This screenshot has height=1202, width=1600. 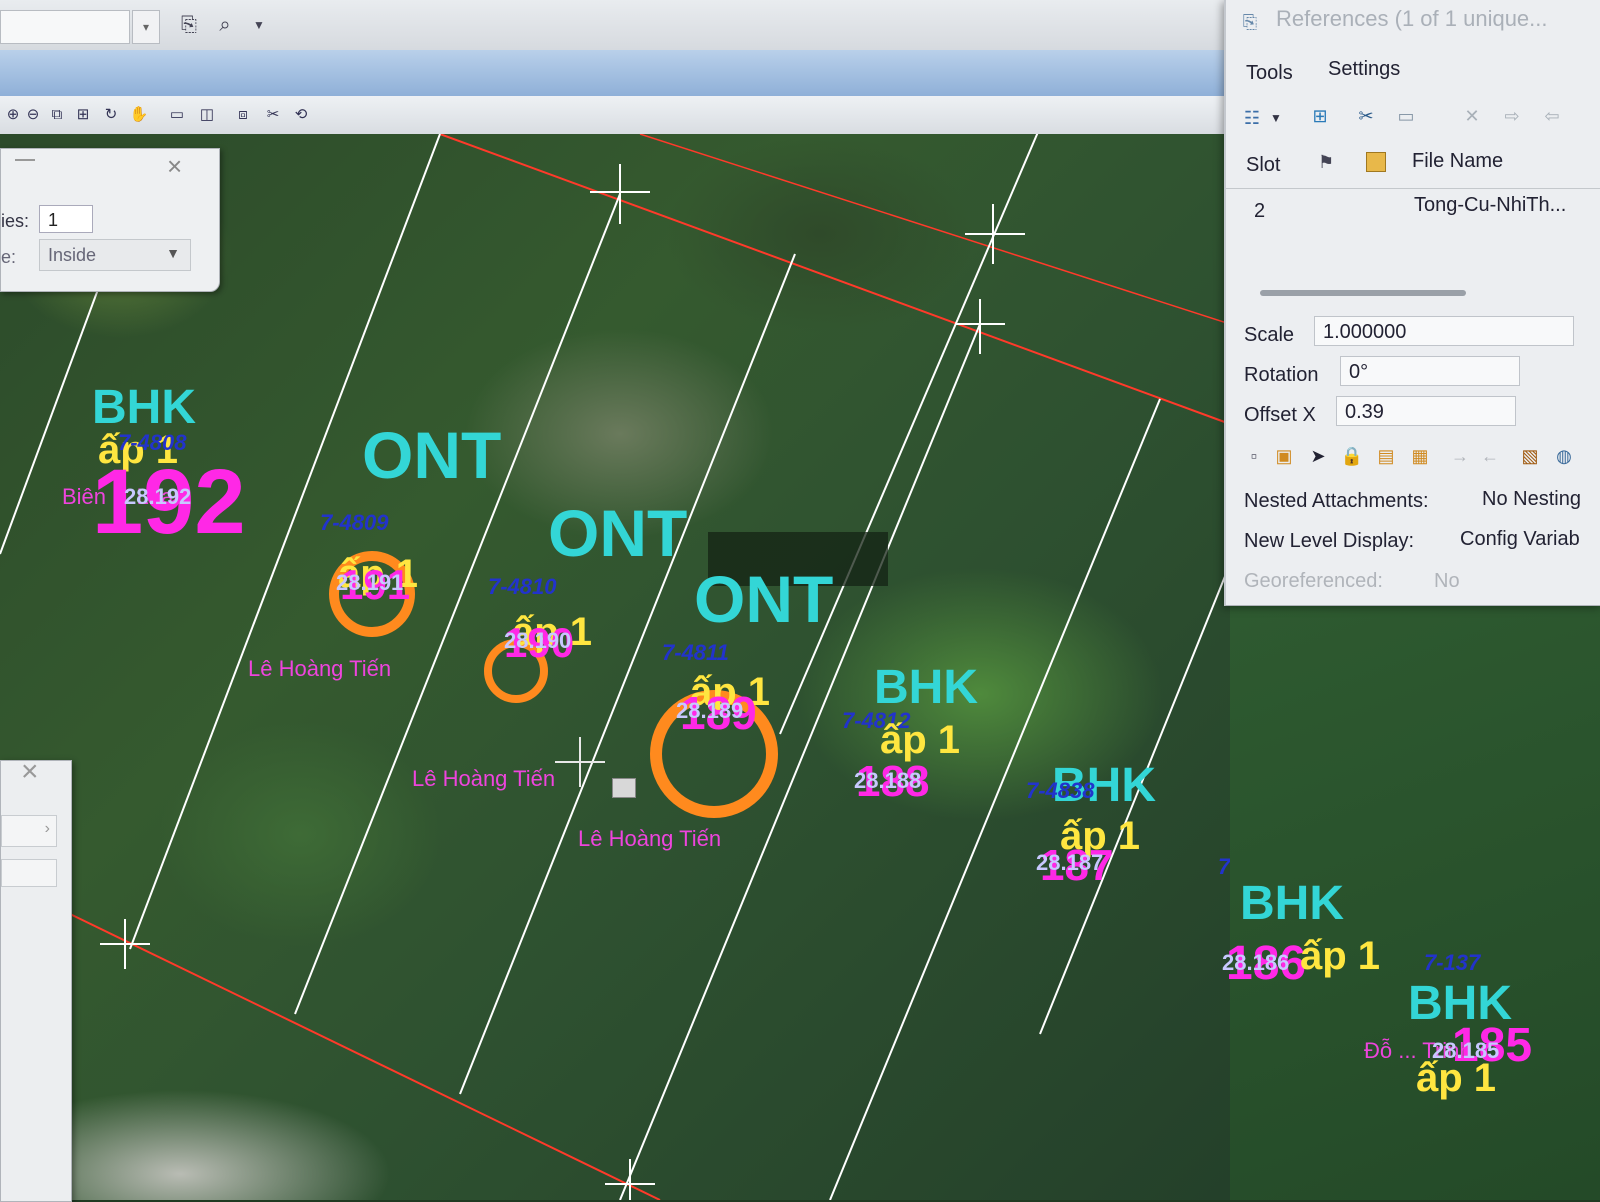 I want to click on zoom-in-icon: ⊕, so click(x=13, y=115).